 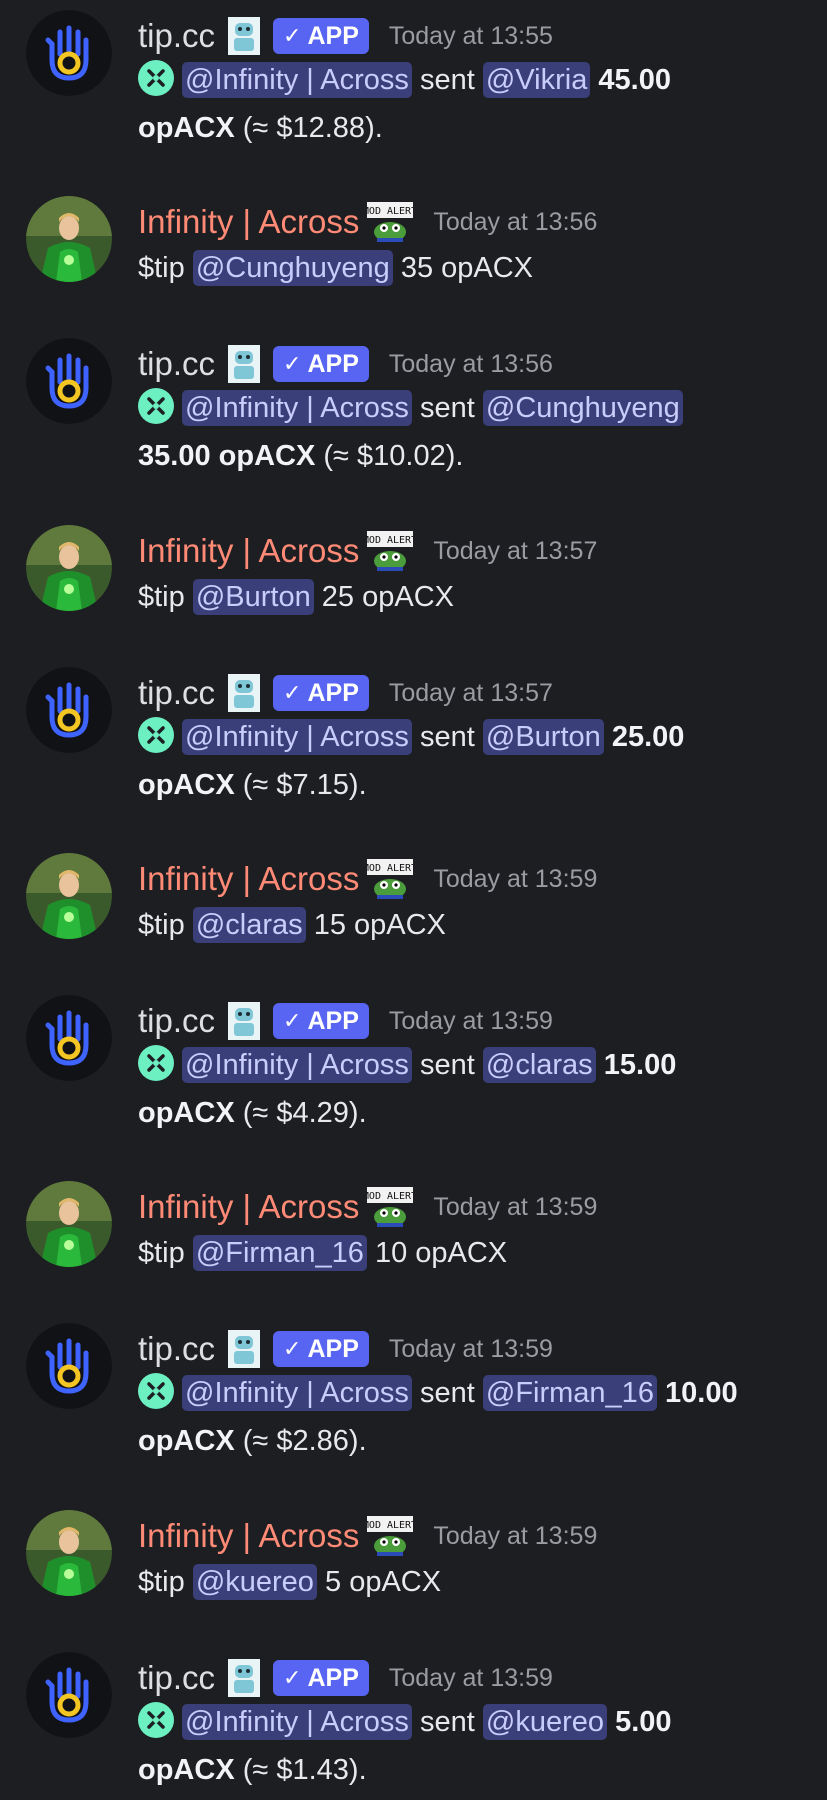 I want to click on message-line-1: @Infinity | Across sent @kuereo 5.00, so click(x=405, y=1722).